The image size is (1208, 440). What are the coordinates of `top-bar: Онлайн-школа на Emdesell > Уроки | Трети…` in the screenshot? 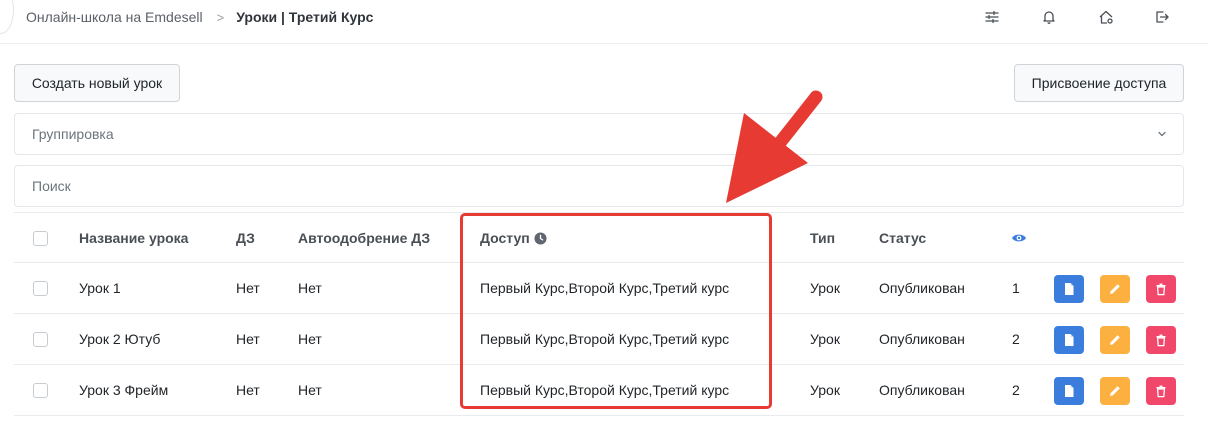 It's located at (604, 22).